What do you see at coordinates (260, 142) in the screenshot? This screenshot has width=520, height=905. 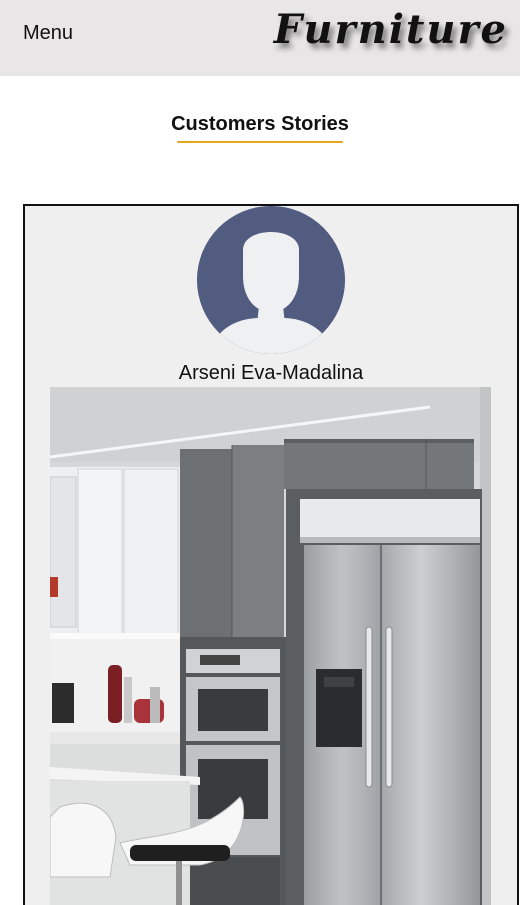 I see `title-underline` at bounding box center [260, 142].